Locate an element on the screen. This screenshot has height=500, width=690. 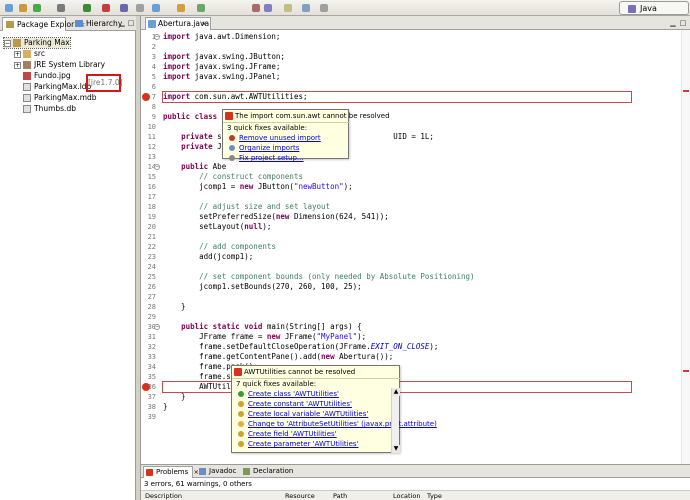
open-type-icon is located at coordinates (181, 8).